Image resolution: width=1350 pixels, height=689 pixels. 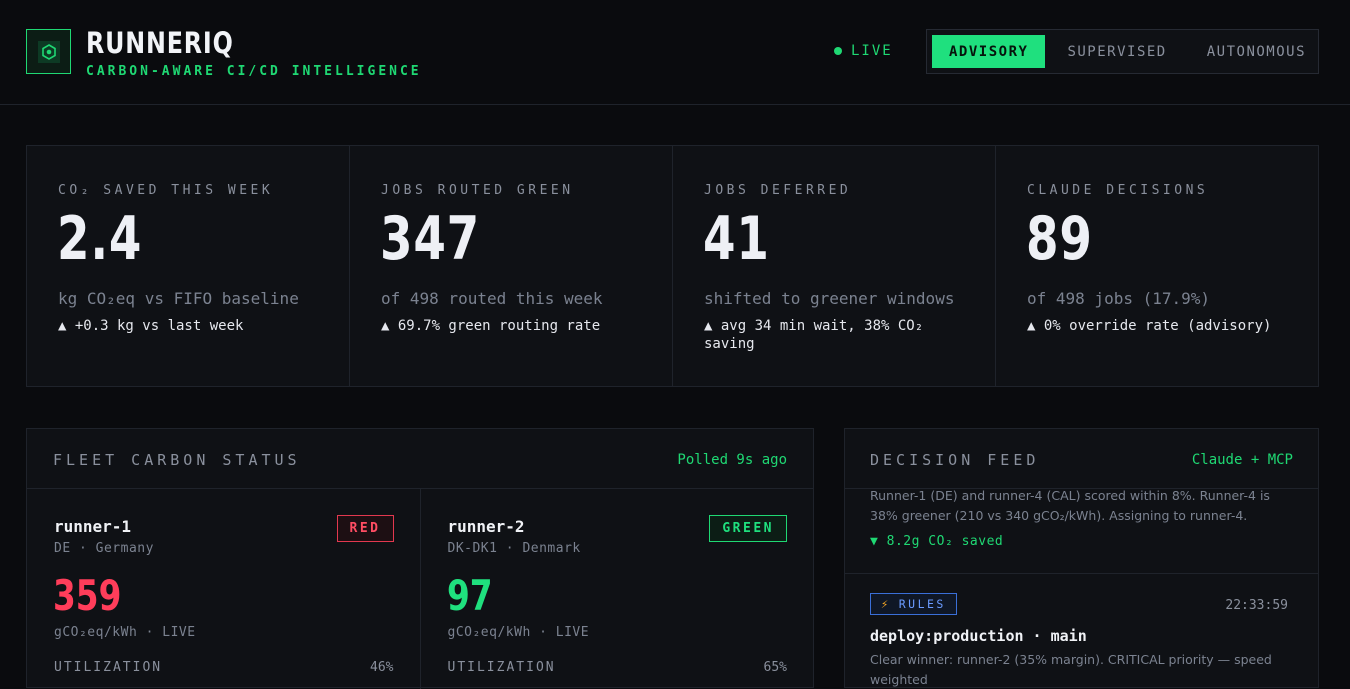 What do you see at coordinates (736, 239) in the screenshot?
I see `stat-value: 41` at bounding box center [736, 239].